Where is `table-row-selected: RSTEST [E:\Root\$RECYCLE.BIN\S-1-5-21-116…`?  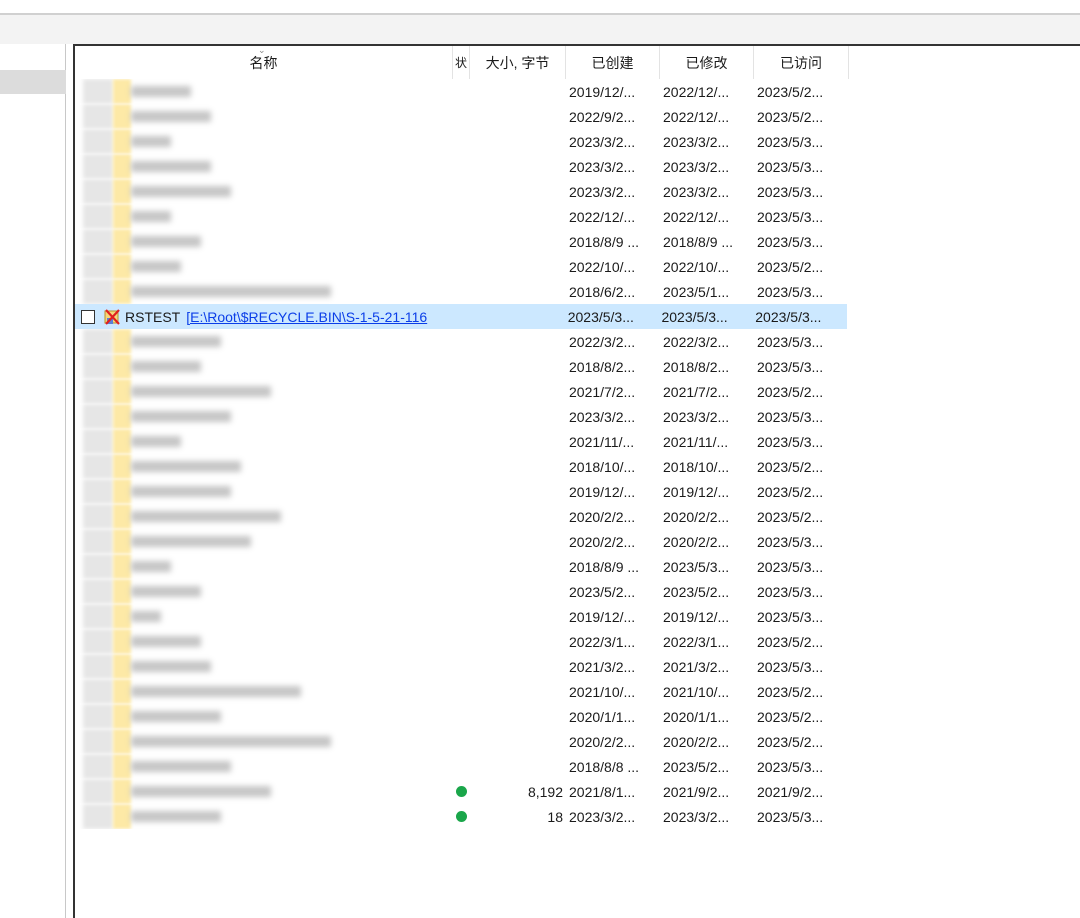 table-row-selected: RSTEST [E:\Root\$RECYCLE.BIN\S-1-5-21-116… is located at coordinates (461, 316).